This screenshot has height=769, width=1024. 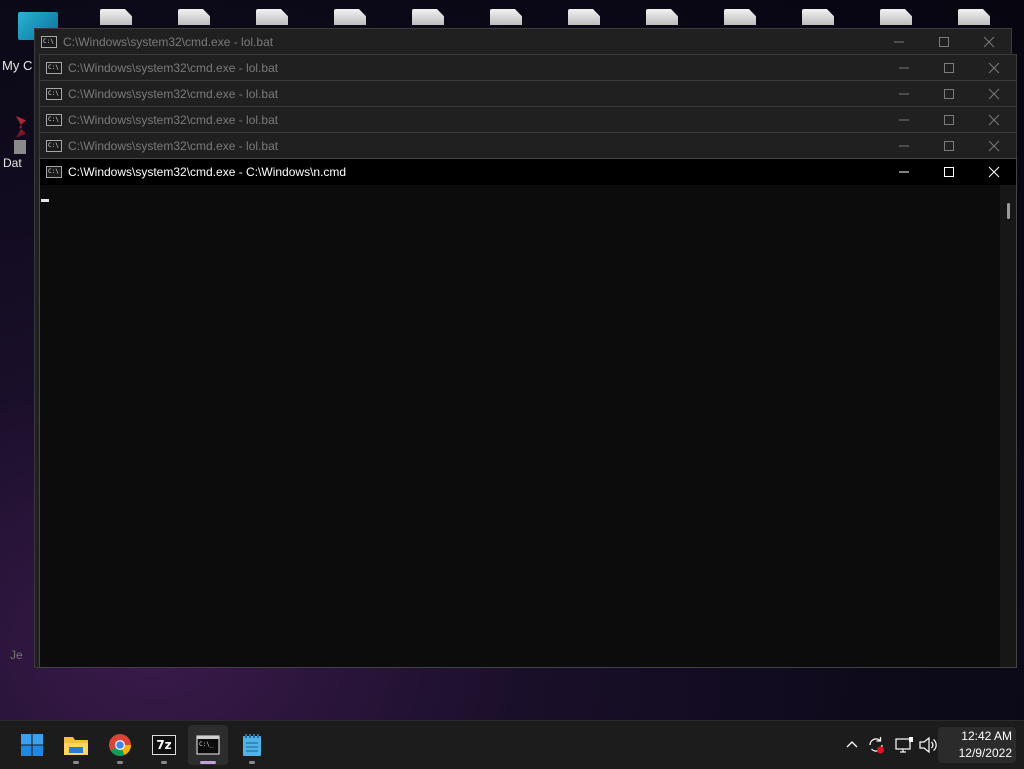 I want to click on active-indicator, so click(x=208, y=762).